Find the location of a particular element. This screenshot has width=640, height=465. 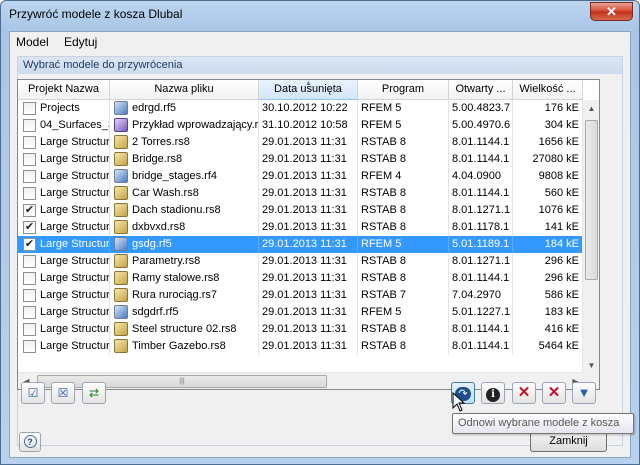

scroll-up-icon: ▲ is located at coordinates (591, 108).